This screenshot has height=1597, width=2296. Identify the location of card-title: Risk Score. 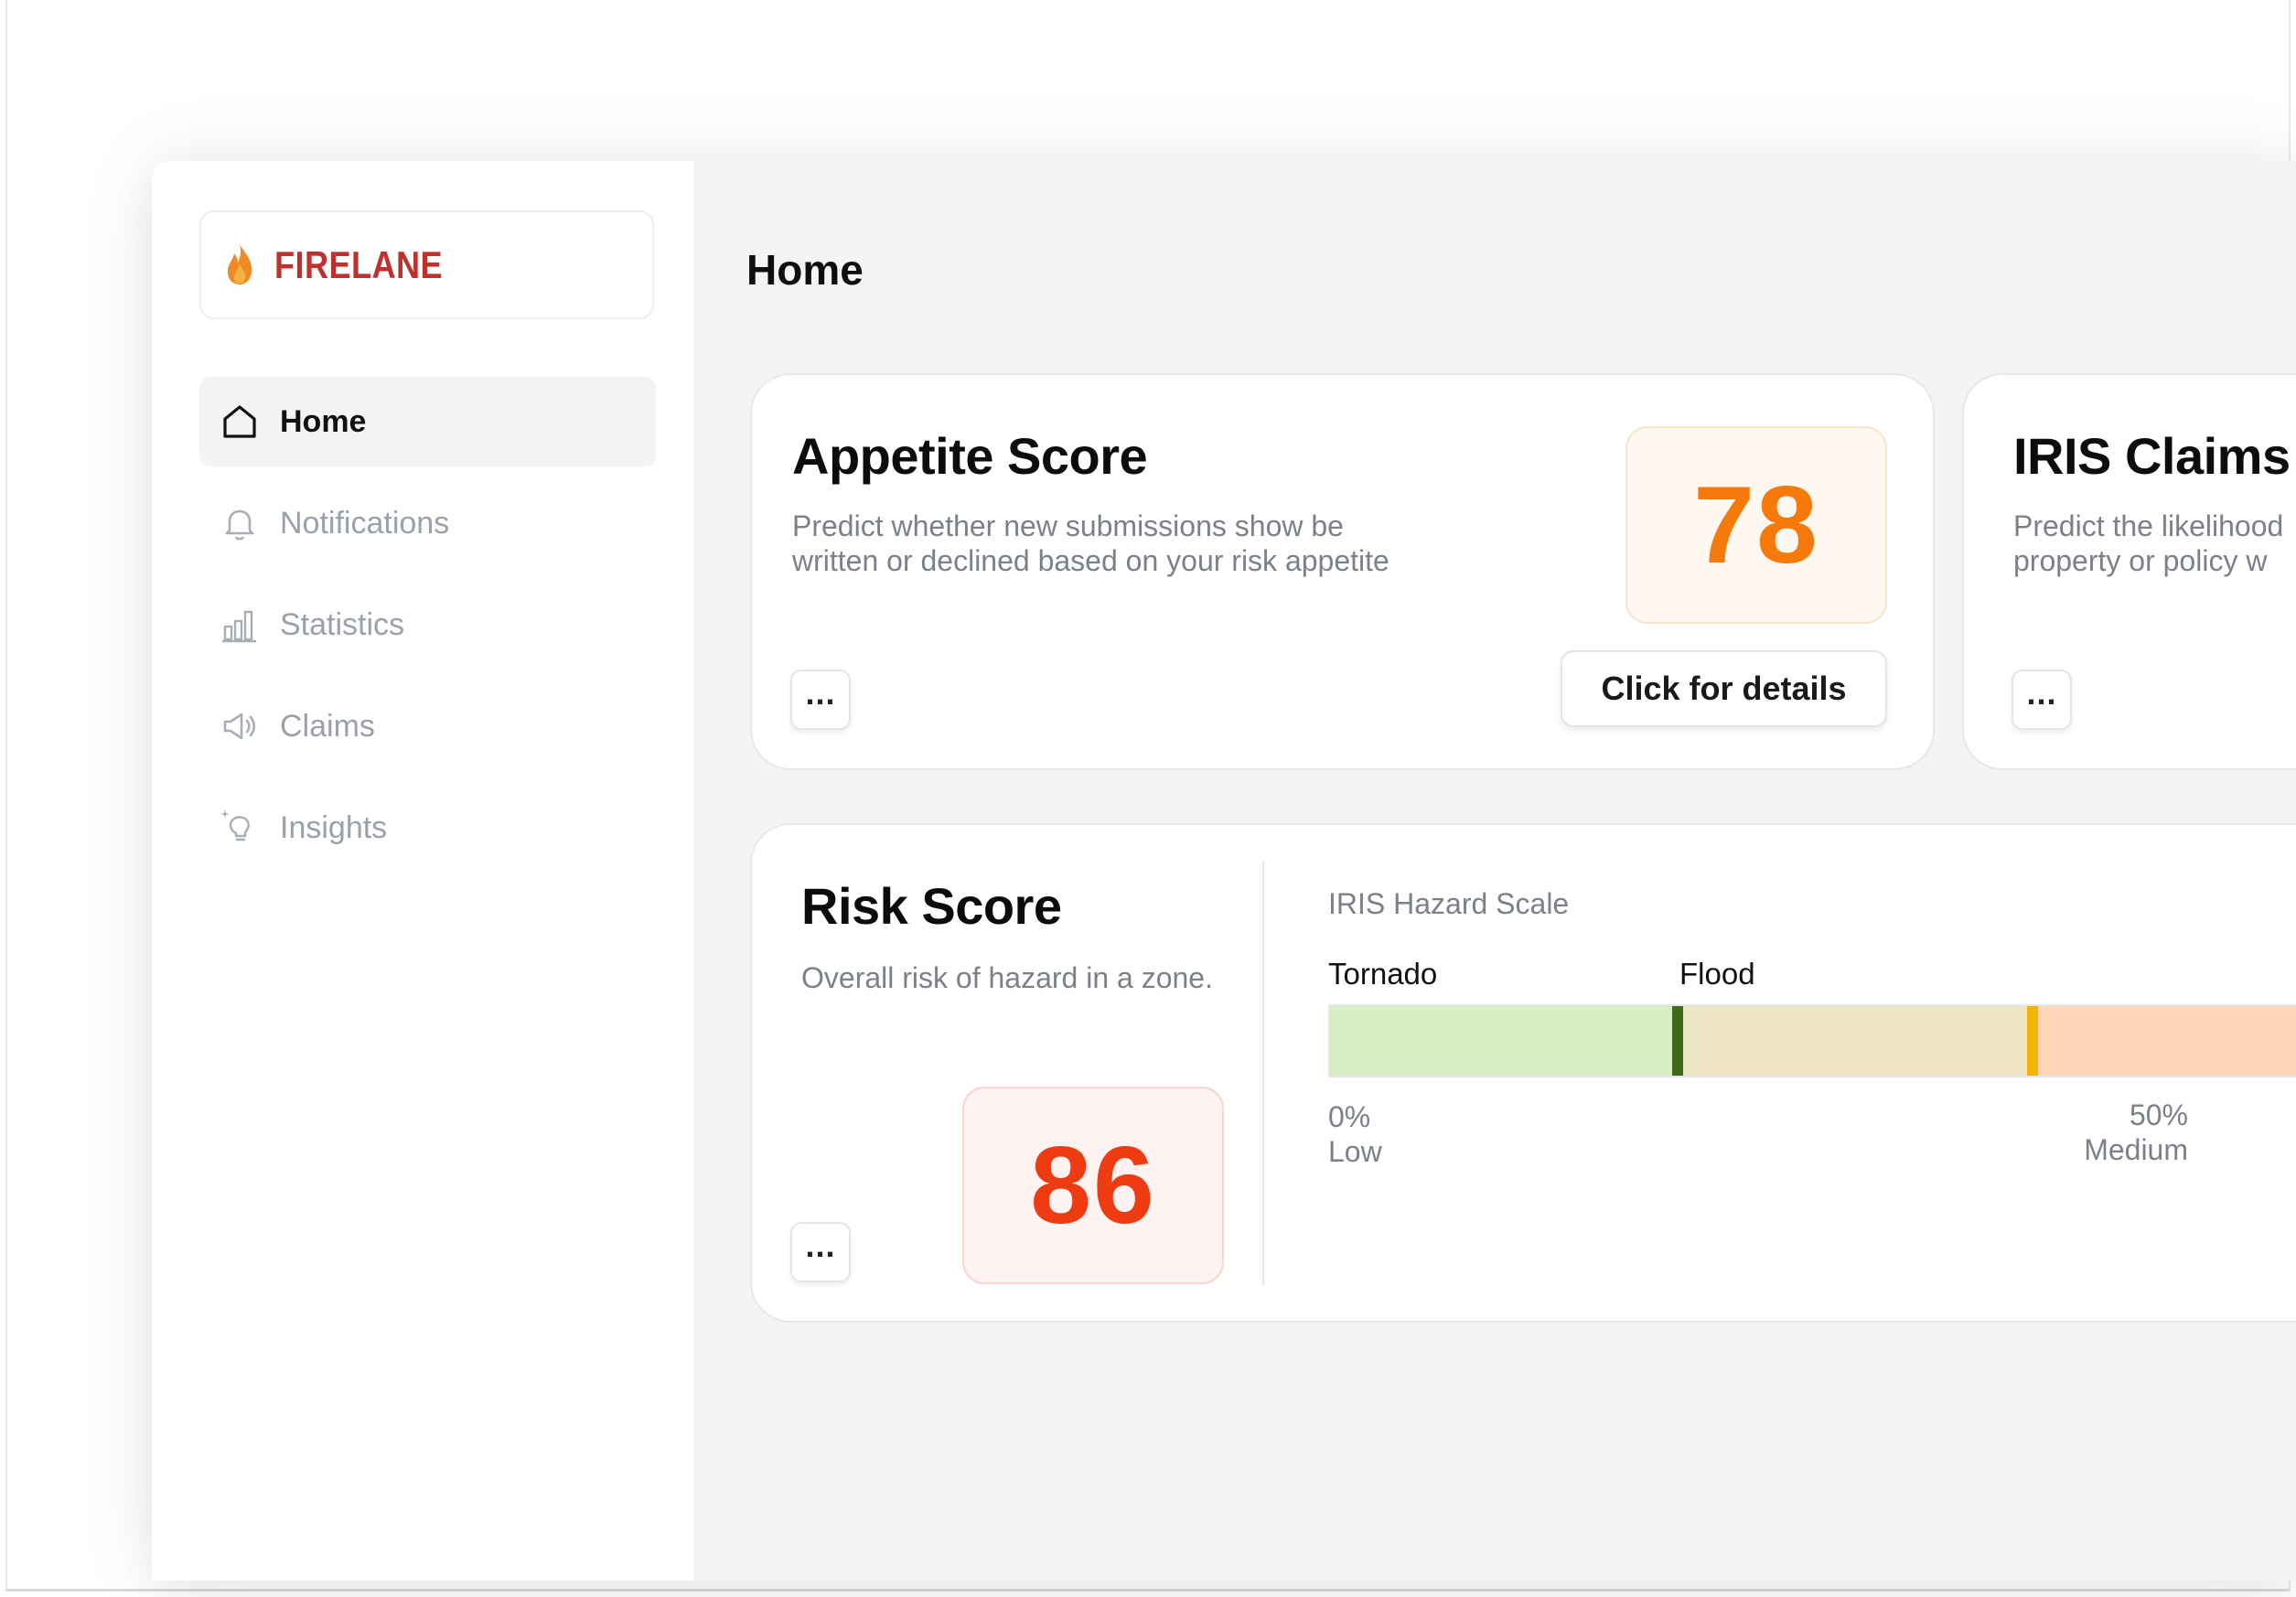
(931, 906).